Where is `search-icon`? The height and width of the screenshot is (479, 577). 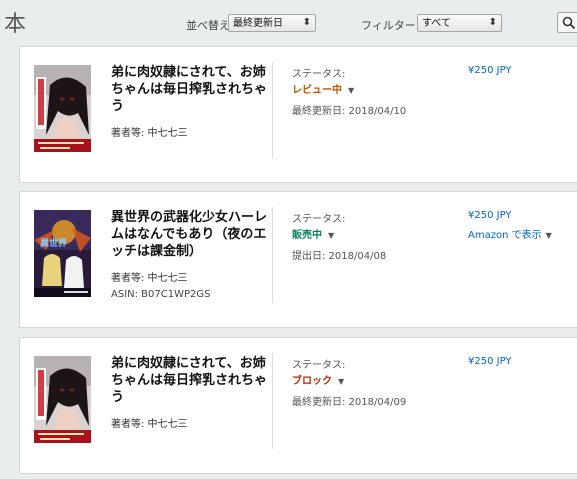
search-icon is located at coordinates (569, 23).